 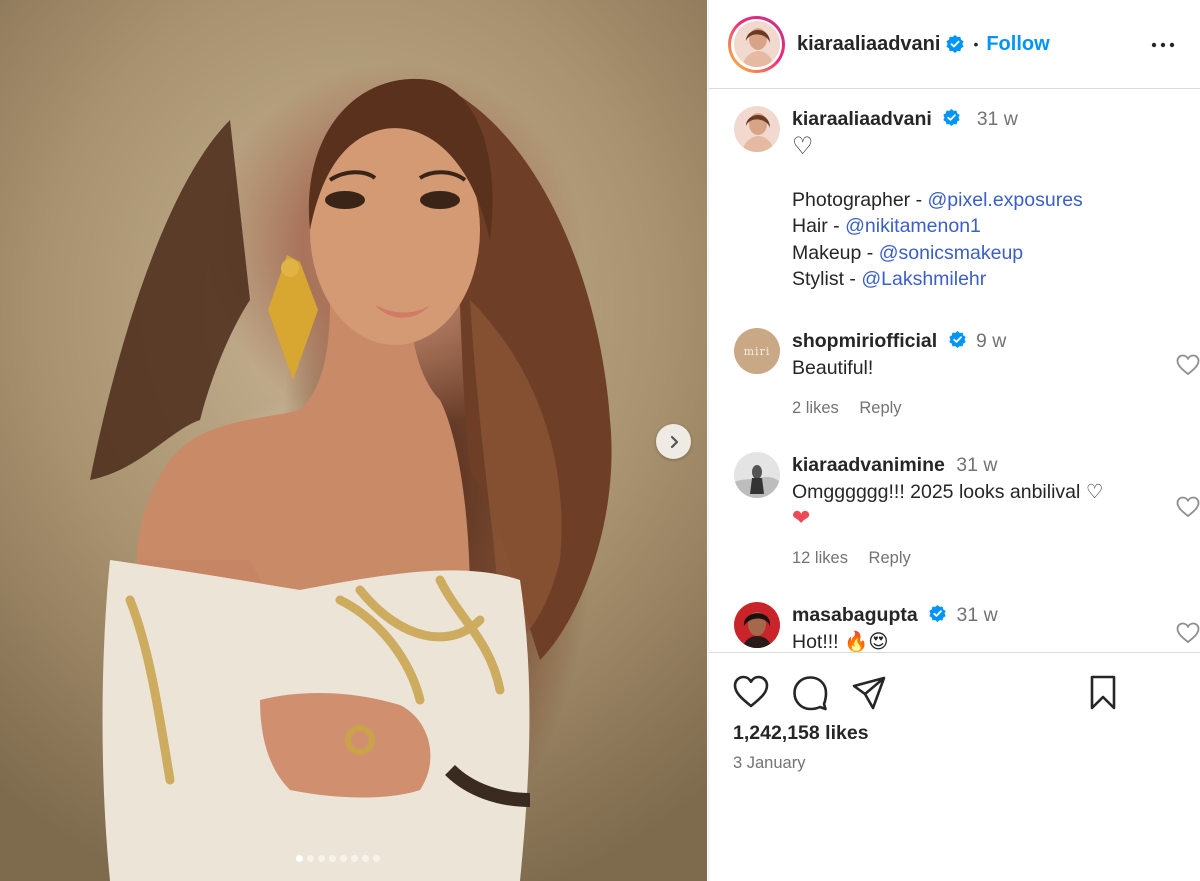 What do you see at coordinates (1017, 44) in the screenshot?
I see `follow-button: Follow` at bounding box center [1017, 44].